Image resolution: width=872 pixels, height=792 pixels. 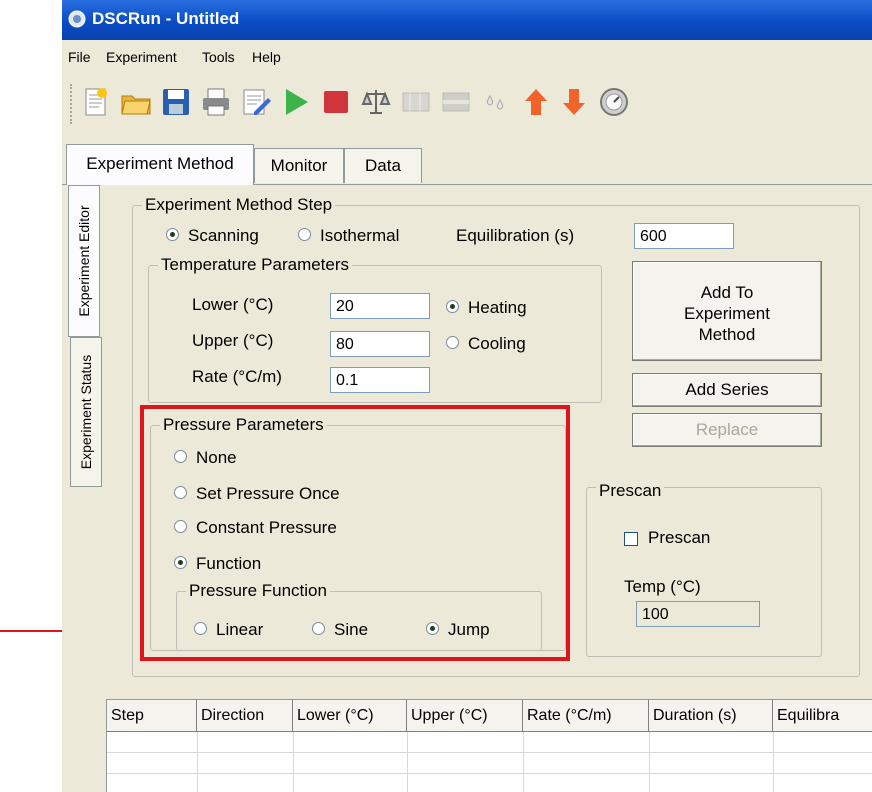 I want to click on balance-icon, so click(x=376, y=102).